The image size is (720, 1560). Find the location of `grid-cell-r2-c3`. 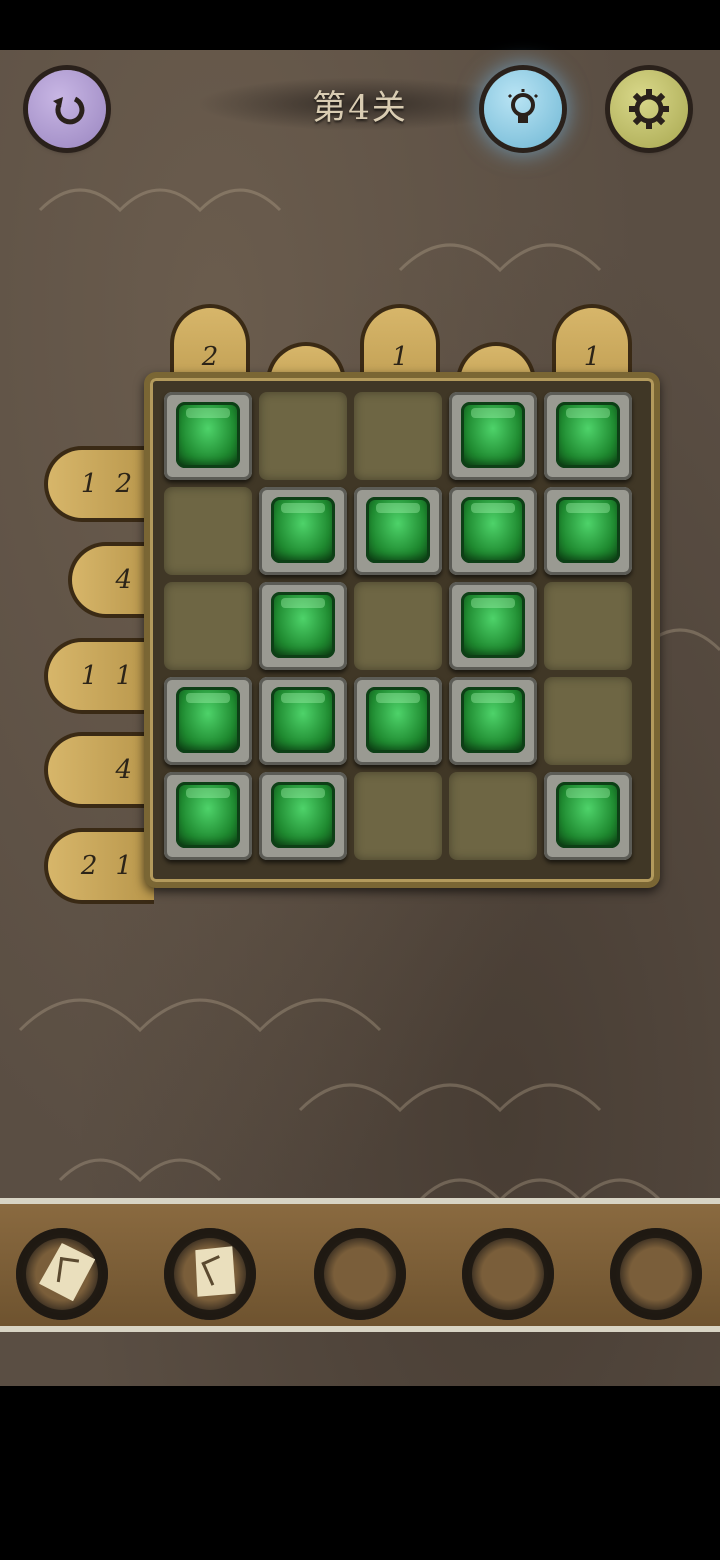

grid-cell-r2-c3 is located at coordinates (398, 531).